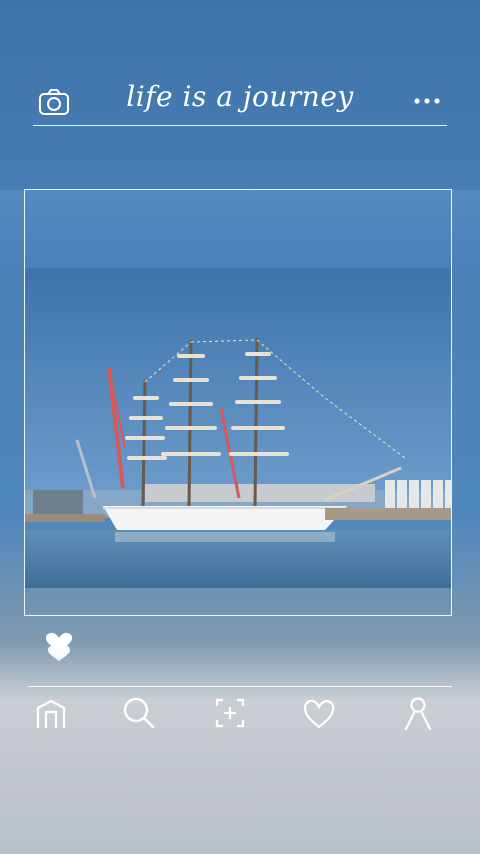  What do you see at coordinates (240, 686) in the screenshot?
I see `bottom-divider` at bounding box center [240, 686].